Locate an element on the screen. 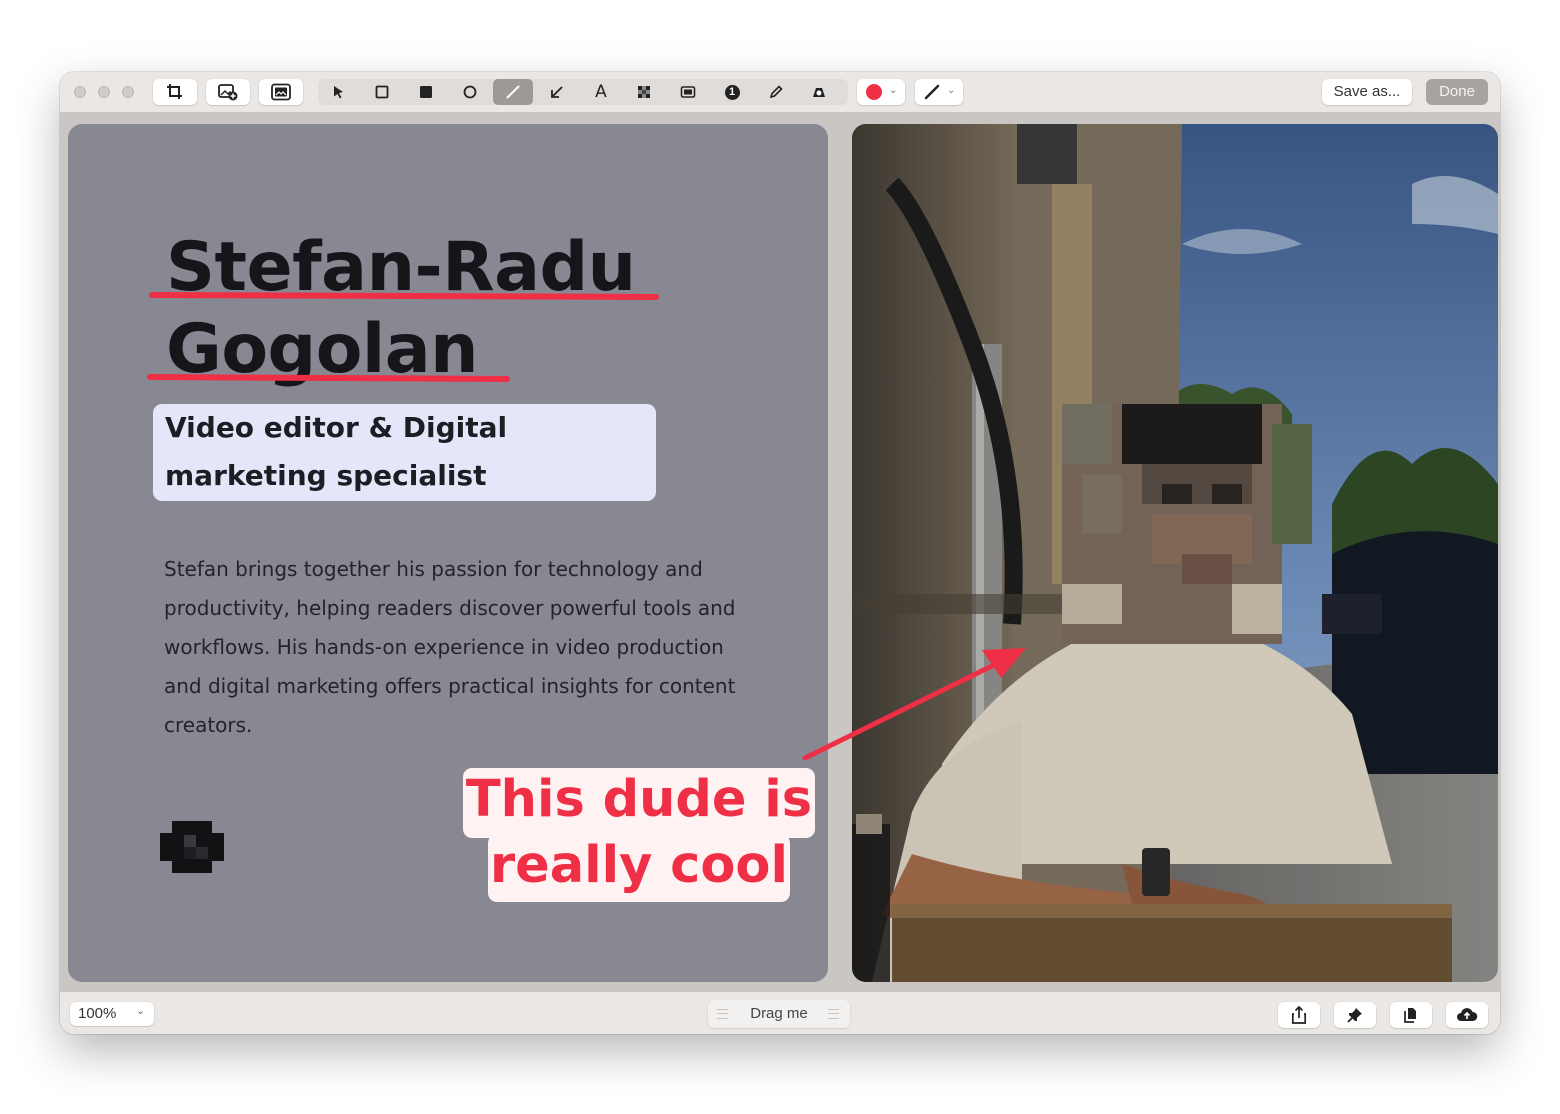 The image size is (1560, 1114). copy-icon is located at coordinates (1410, 1015).